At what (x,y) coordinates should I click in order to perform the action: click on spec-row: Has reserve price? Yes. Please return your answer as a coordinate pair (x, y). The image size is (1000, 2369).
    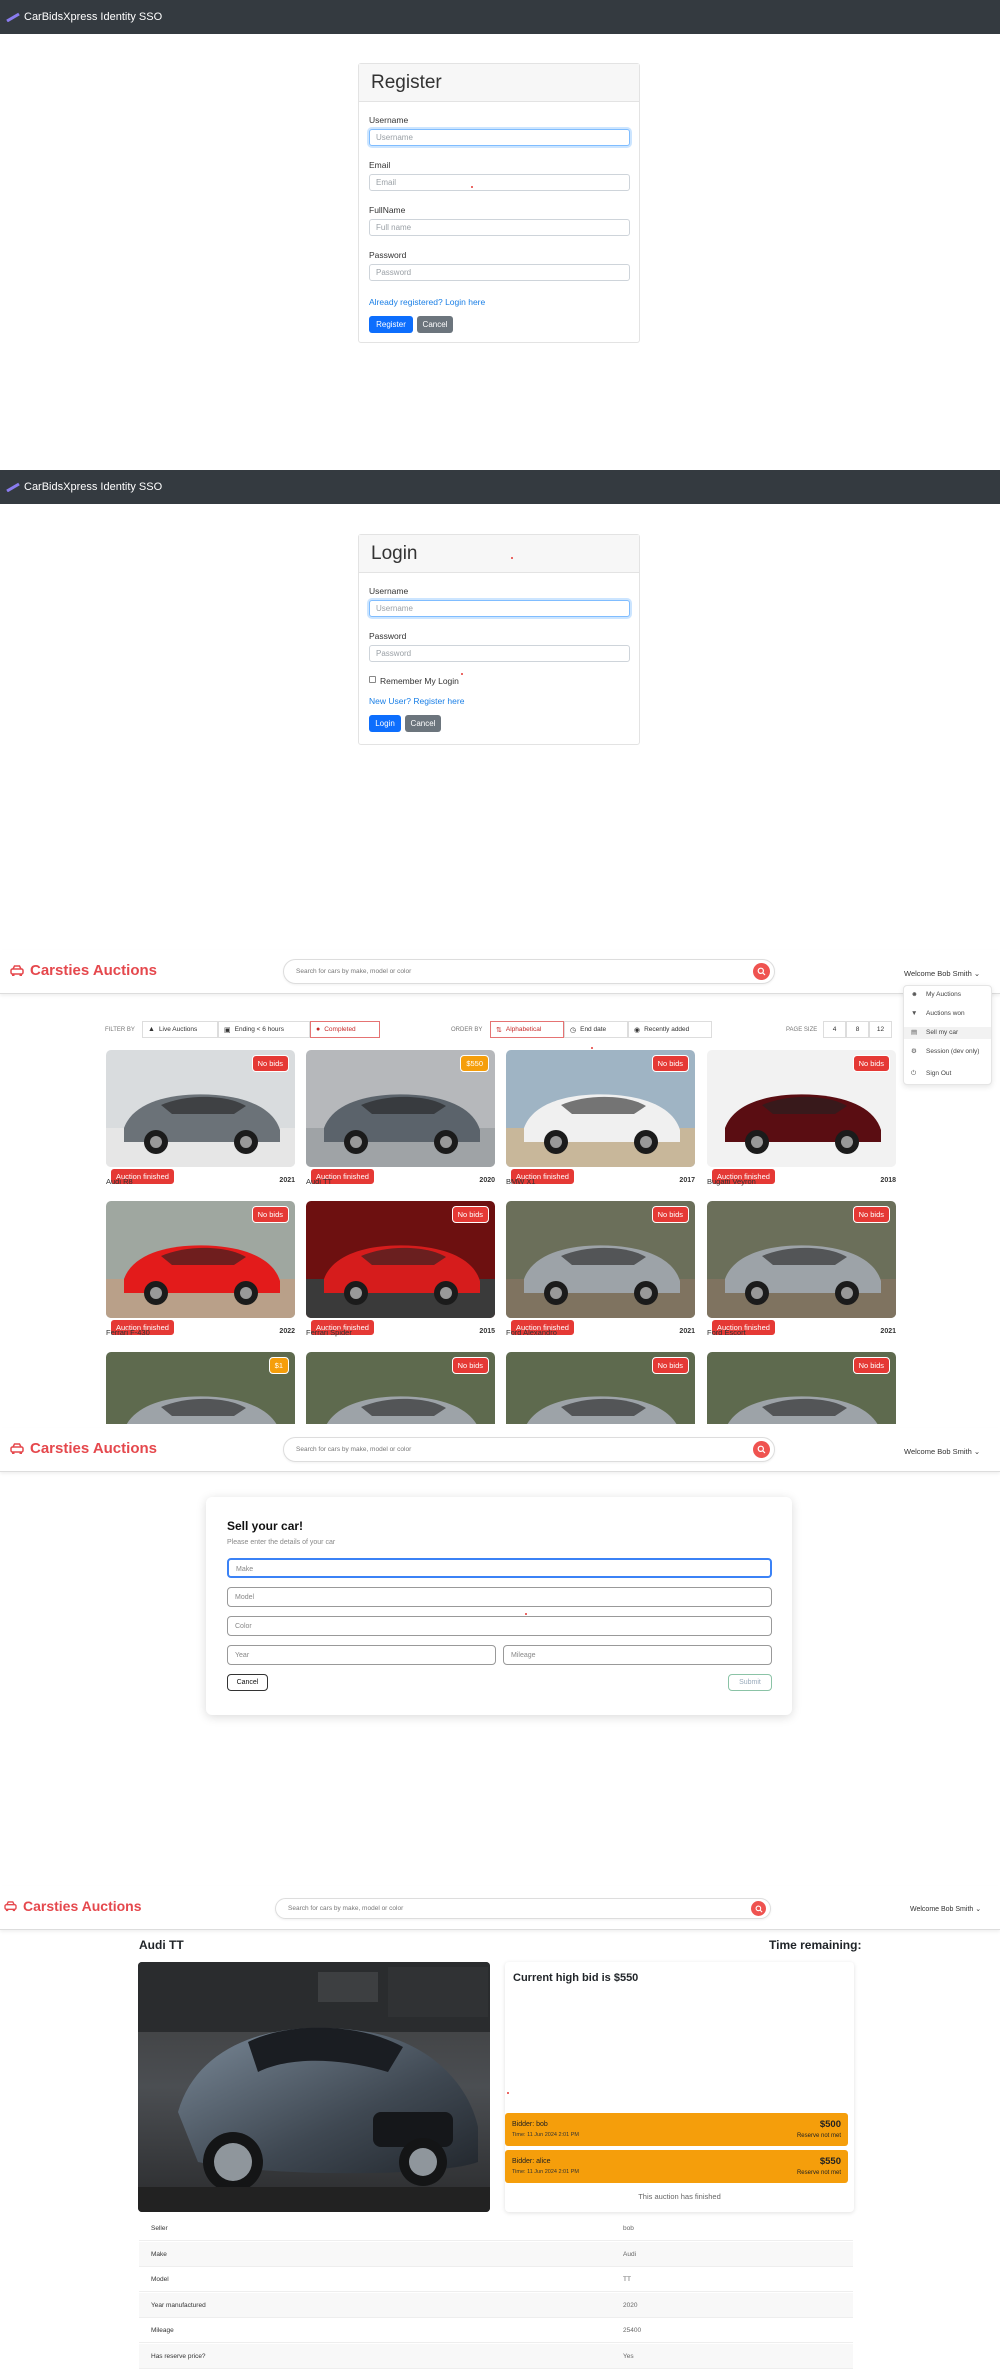
    Looking at the image, I should click on (496, 2356).